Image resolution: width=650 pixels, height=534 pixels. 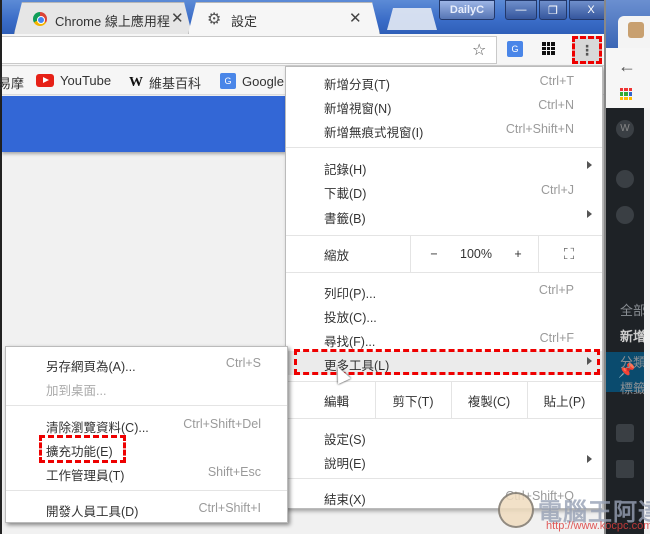 I want to click on bookmark-google: G Google, so click(x=252, y=81).